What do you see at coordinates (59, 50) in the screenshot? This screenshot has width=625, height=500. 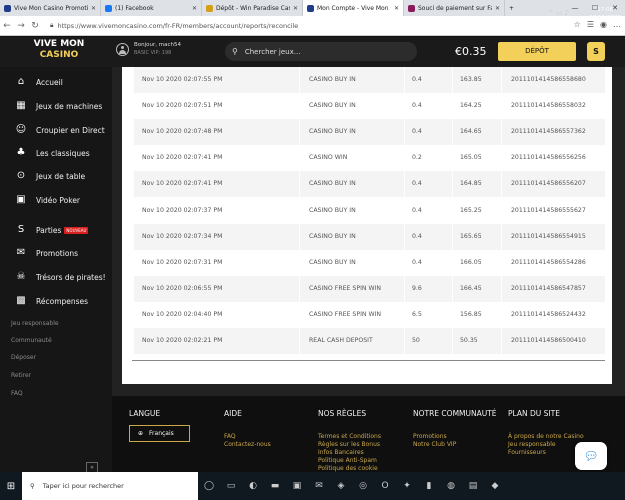 I see `casino-logo: VIVE MON CASINO` at bounding box center [59, 50].